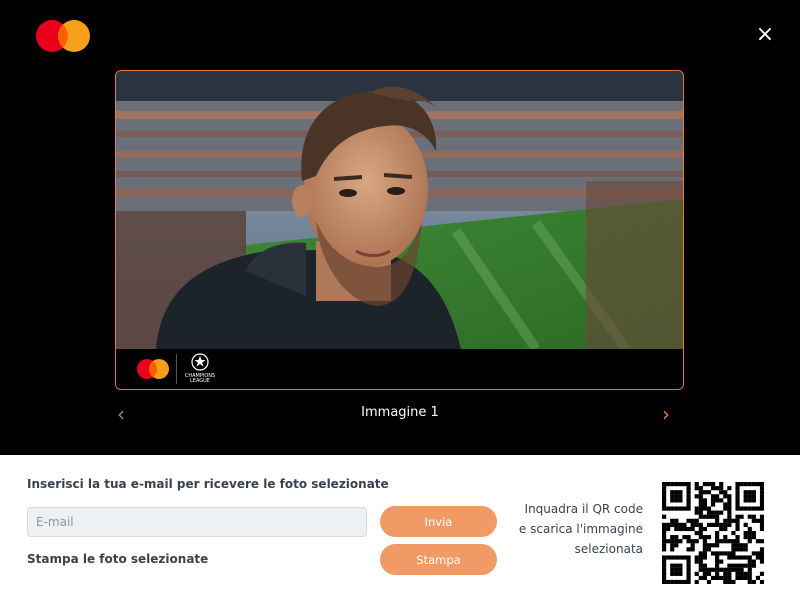 This screenshot has height=600, width=800. What do you see at coordinates (672, 414) in the screenshot?
I see `next-image-button: ›` at bounding box center [672, 414].